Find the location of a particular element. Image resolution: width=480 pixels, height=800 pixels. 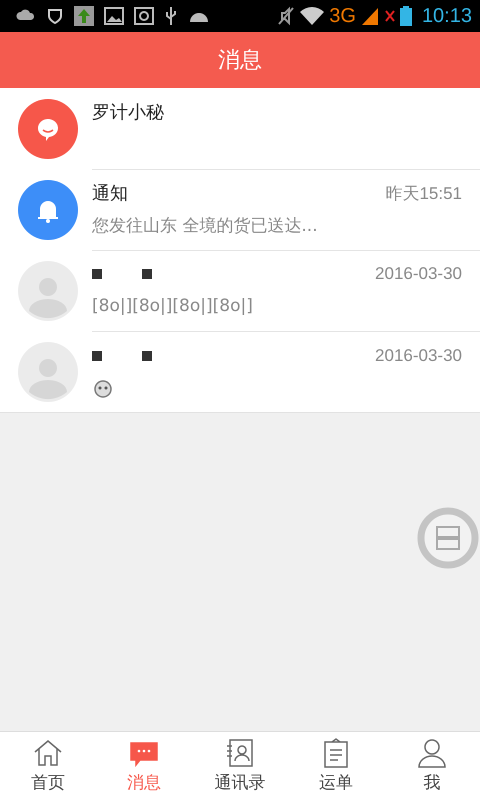

mute-icon is located at coordinates (286, 16).